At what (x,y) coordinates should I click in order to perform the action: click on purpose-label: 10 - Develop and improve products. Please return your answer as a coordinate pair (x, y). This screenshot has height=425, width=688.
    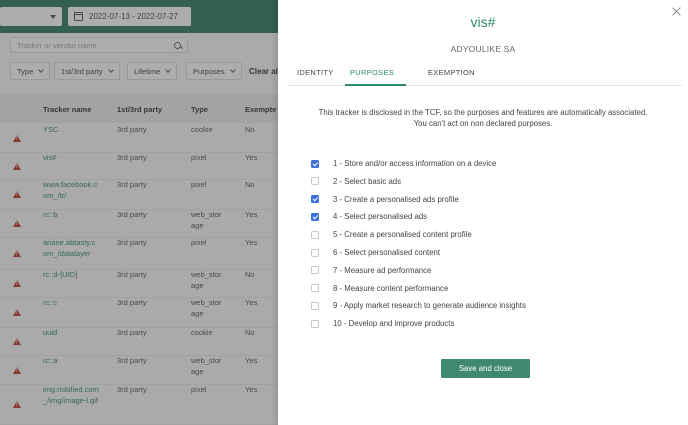
    Looking at the image, I should click on (394, 324).